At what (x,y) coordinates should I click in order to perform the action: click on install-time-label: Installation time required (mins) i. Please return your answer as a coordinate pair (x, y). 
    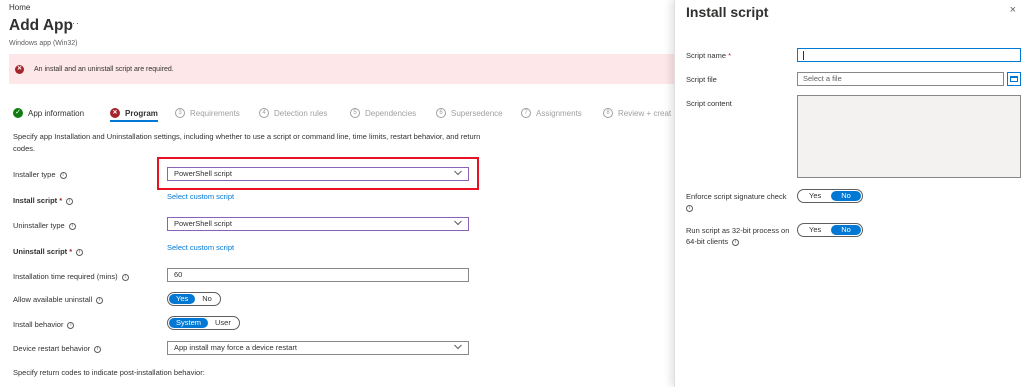
    Looking at the image, I should click on (71, 276).